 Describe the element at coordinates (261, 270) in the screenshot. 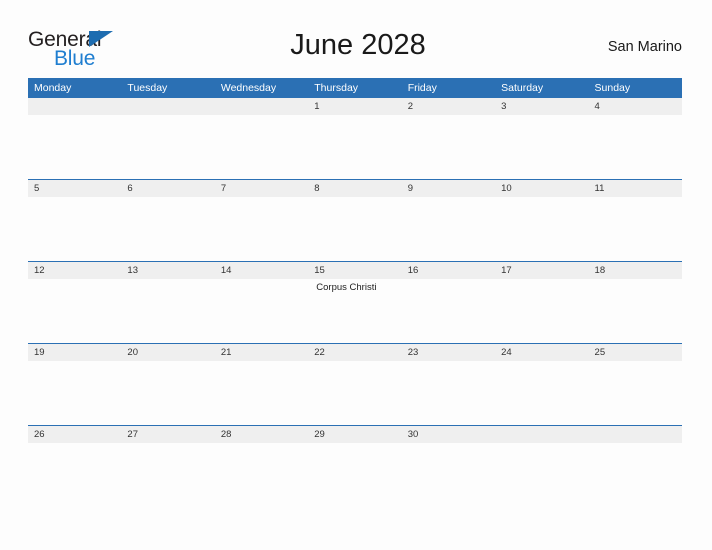

I see `day-number: 14` at that location.